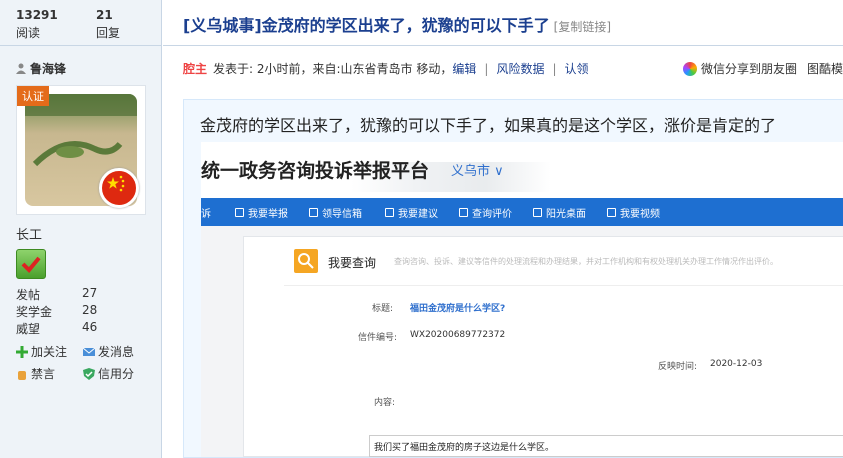  I want to click on letter-id-label: 信件编号:, so click(378, 338).